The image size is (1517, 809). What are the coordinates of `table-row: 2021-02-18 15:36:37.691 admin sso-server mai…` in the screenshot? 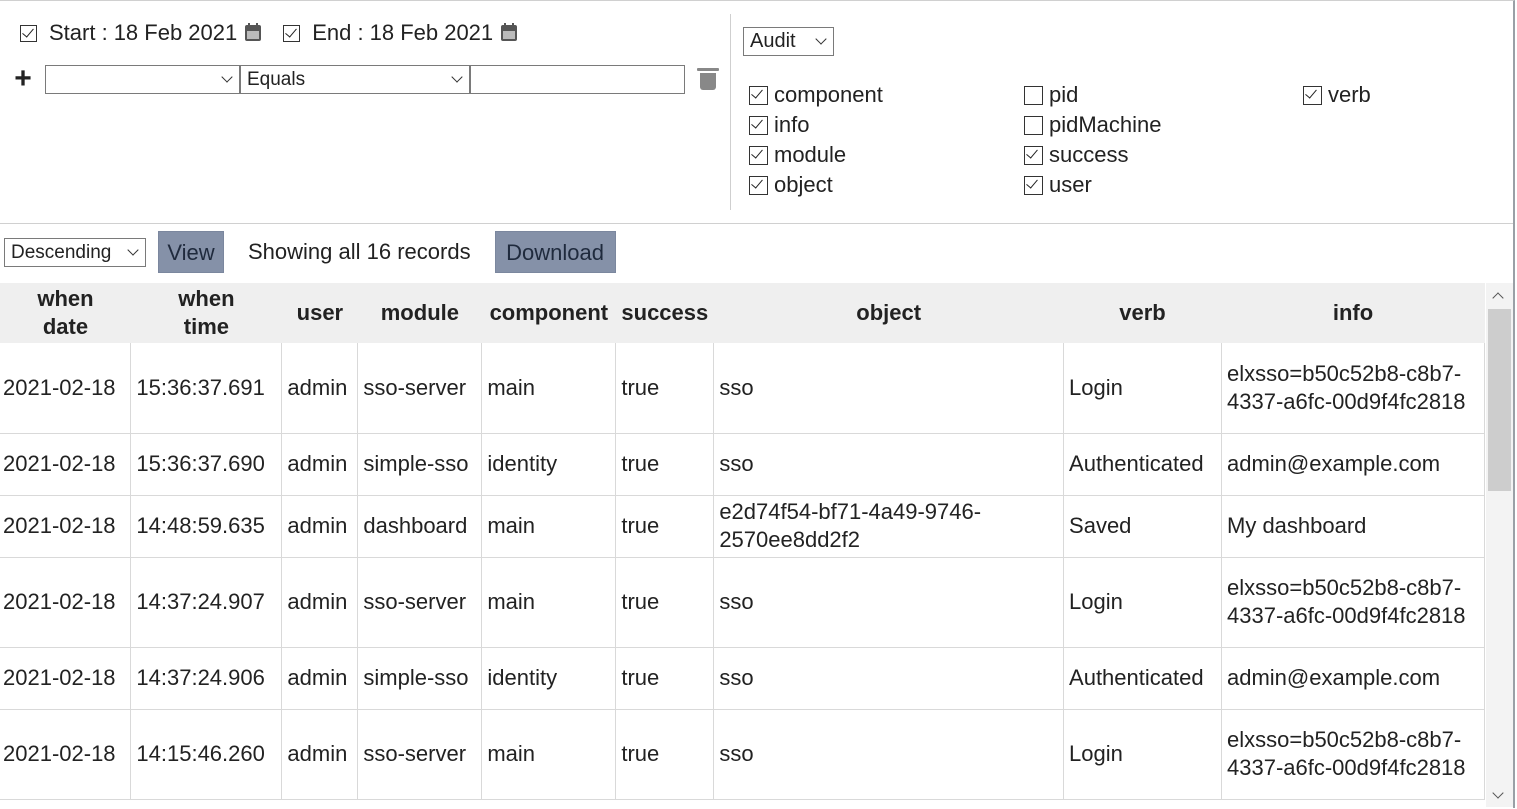 It's located at (742, 388).